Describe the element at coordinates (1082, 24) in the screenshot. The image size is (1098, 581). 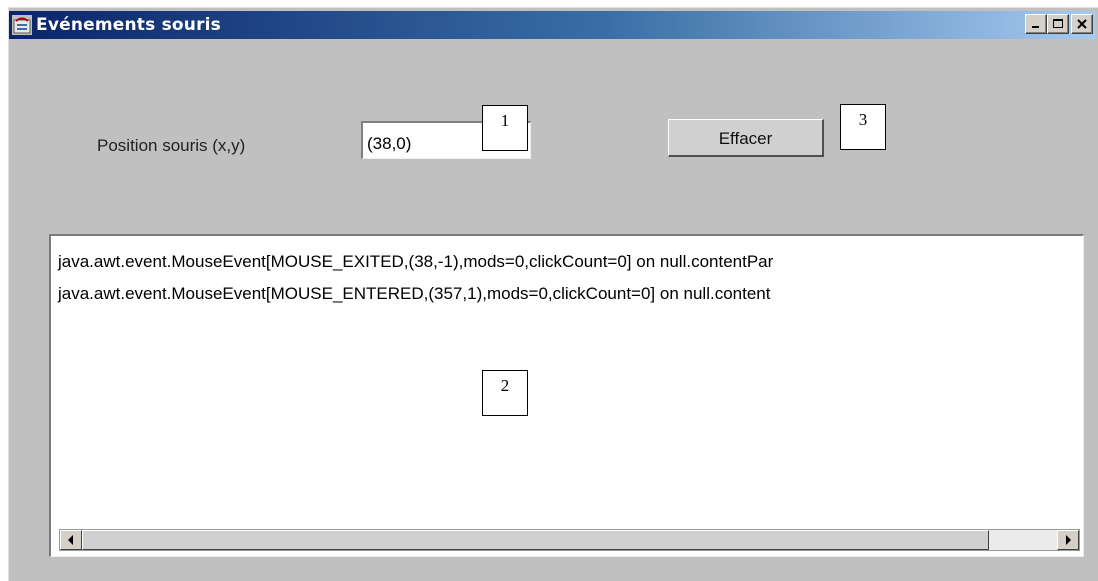
I see `close-icon` at that location.